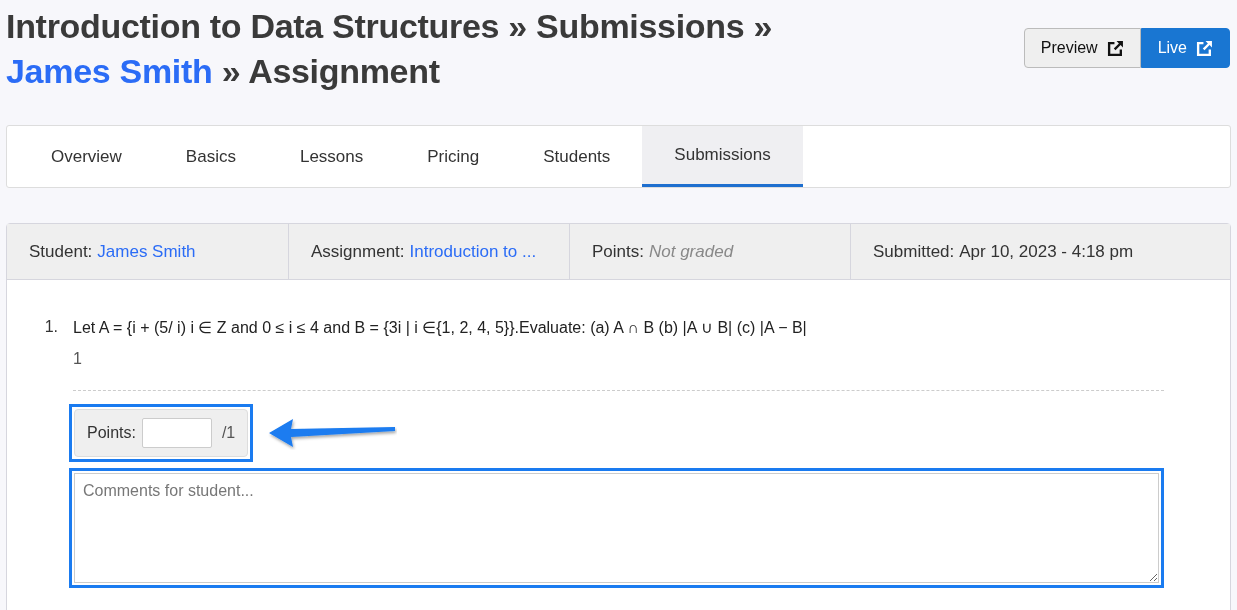 The image size is (1237, 610). Describe the element at coordinates (344, 71) in the screenshot. I see `breadcrumb-text: Assignment` at that location.